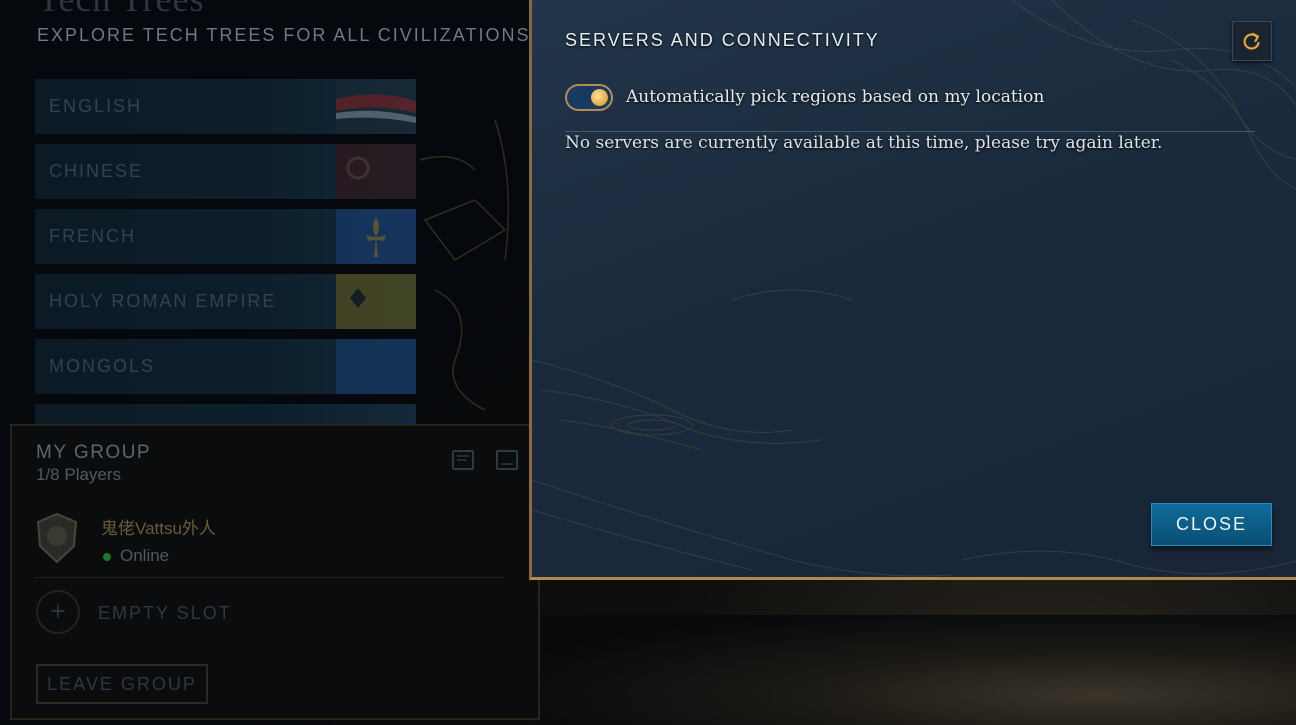 This screenshot has width=1296, height=725. I want to click on member-status: Online, so click(145, 555).